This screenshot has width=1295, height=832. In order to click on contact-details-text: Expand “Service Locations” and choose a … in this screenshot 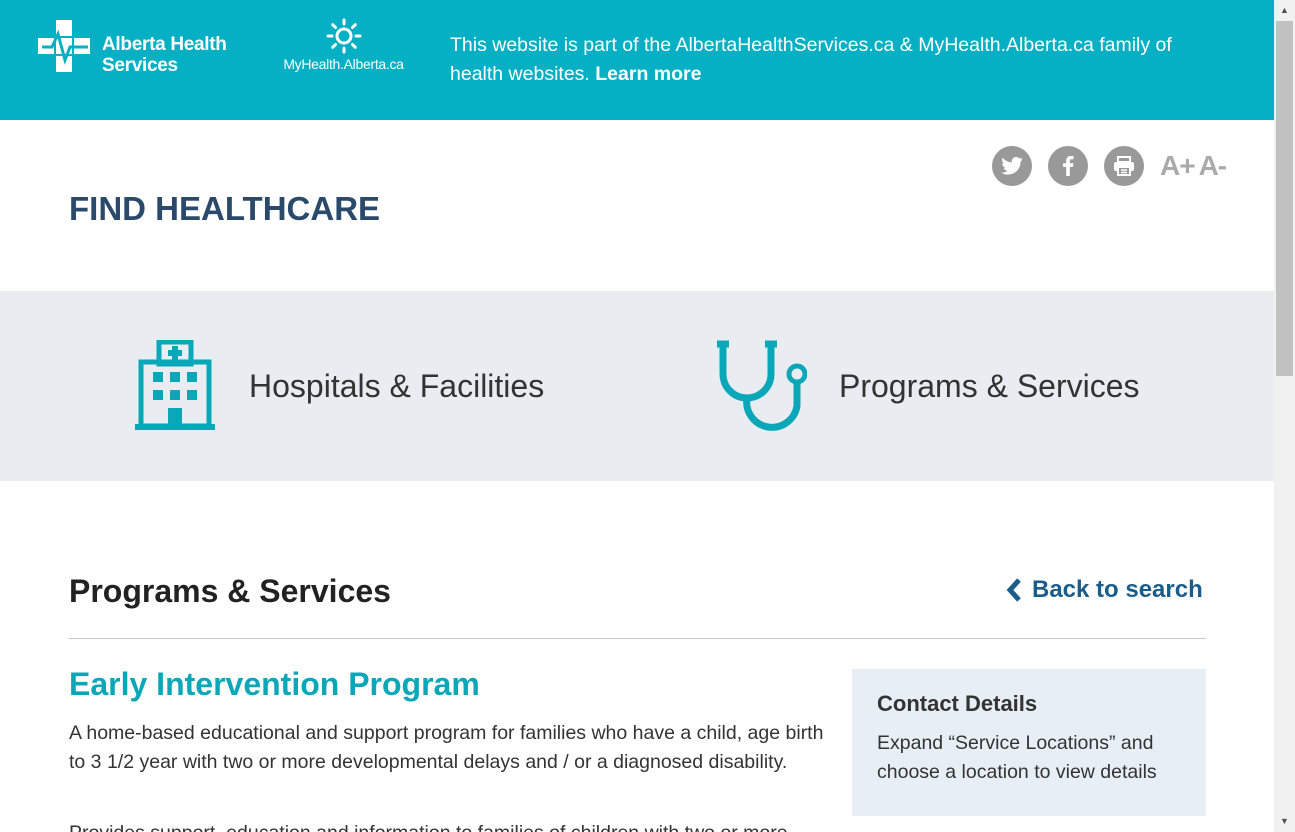, I will do `click(1017, 757)`.